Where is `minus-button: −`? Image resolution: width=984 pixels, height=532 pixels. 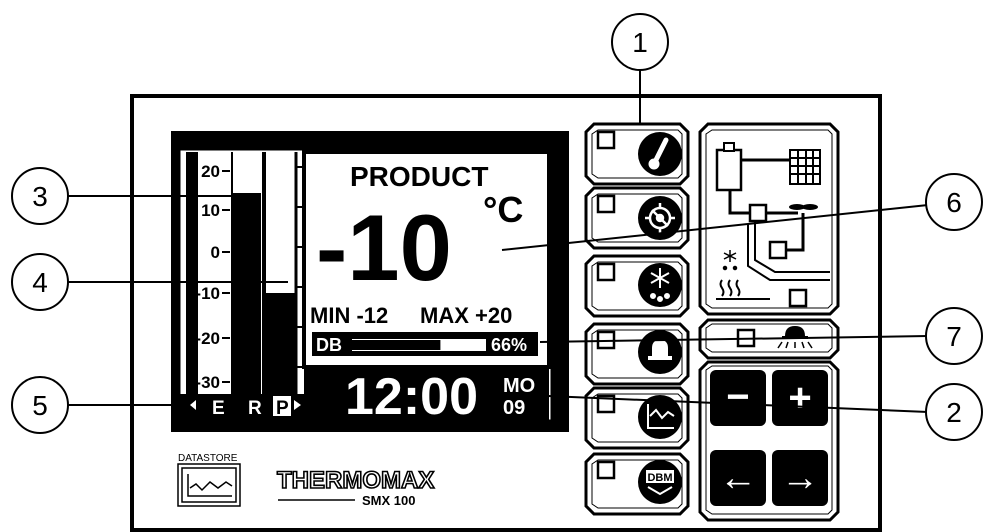
minus-button: − is located at coordinates (738, 398).